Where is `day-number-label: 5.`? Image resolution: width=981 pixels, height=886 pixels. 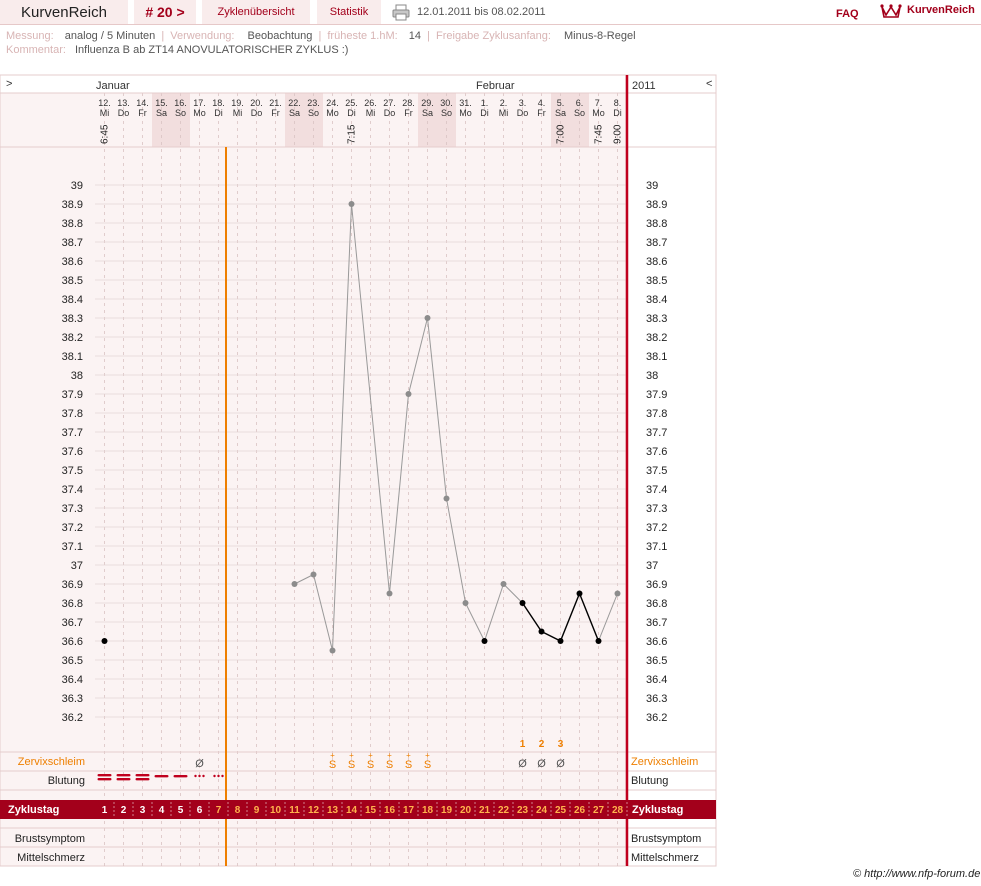 day-number-label: 5. is located at coordinates (561, 103).